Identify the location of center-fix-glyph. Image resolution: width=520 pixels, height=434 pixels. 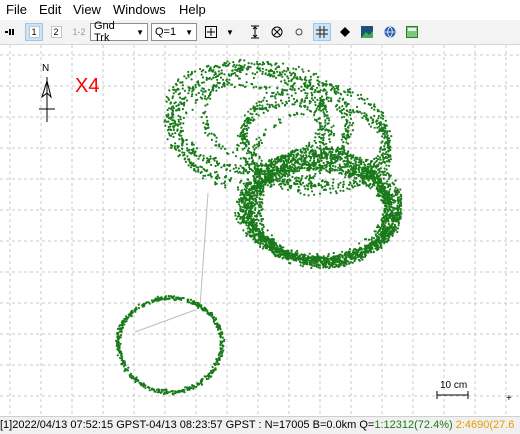
(277, 32).